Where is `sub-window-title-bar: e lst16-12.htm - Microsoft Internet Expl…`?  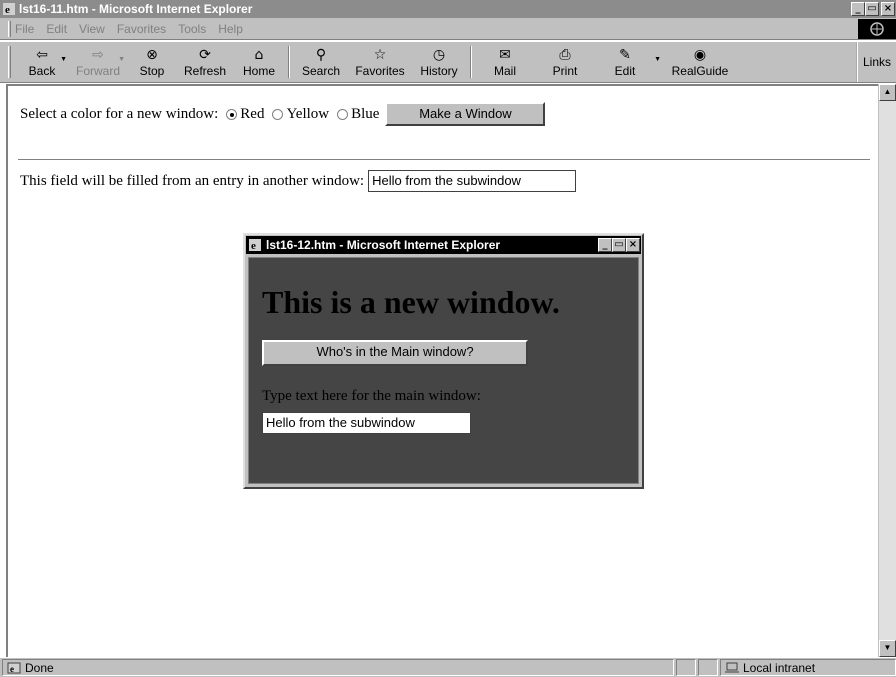 sub-window-title-bar: e lst16-12.htm - Microsoft Internet Expl… is located at coordinates (443, 245).